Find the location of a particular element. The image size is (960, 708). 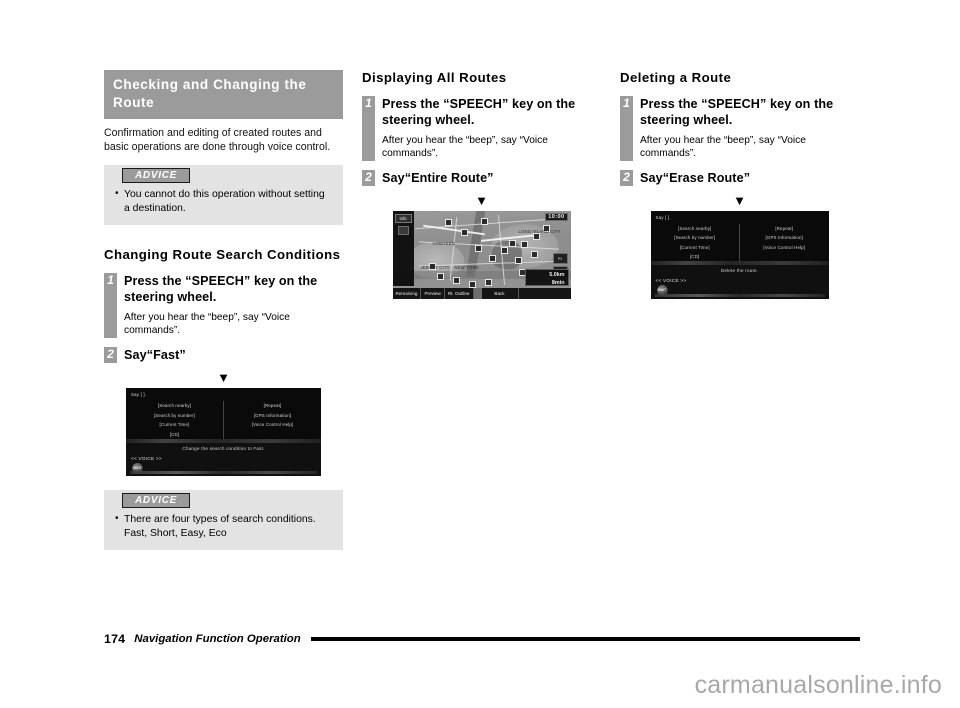

map-info-button: Info is located at coordinates (403, 218).